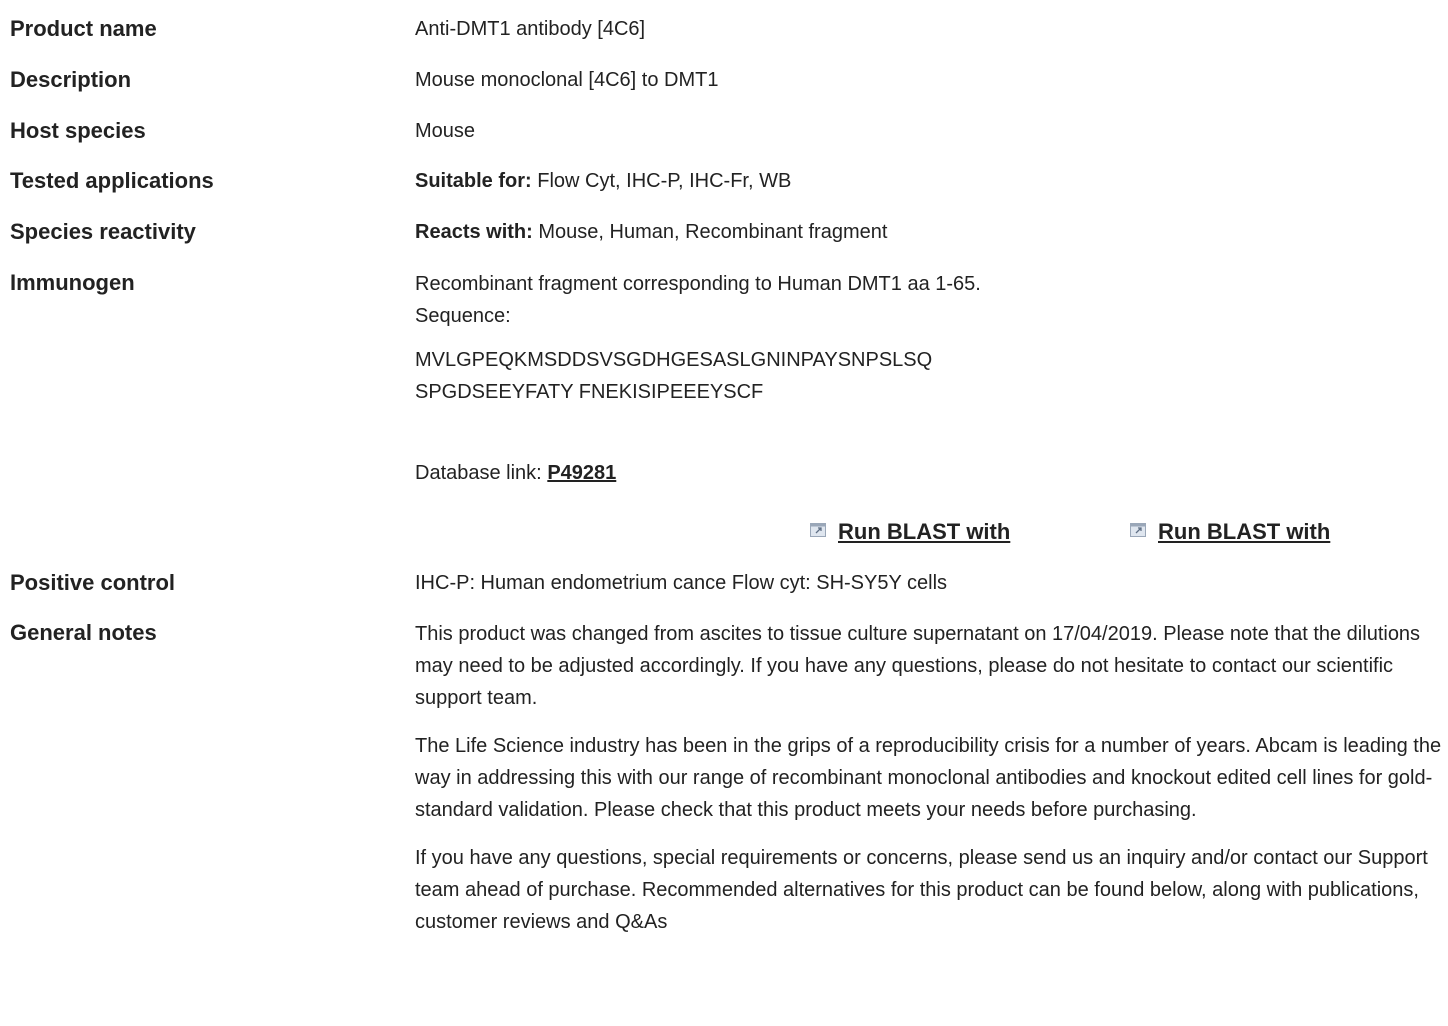 This screenshot has height=1026, width=1448. What do you see at coordinates (713, 232) in the screenshot?
I see `reacts-with-value: Mouse, Human, Recombinant fragment` at bounding box center [713, 232].